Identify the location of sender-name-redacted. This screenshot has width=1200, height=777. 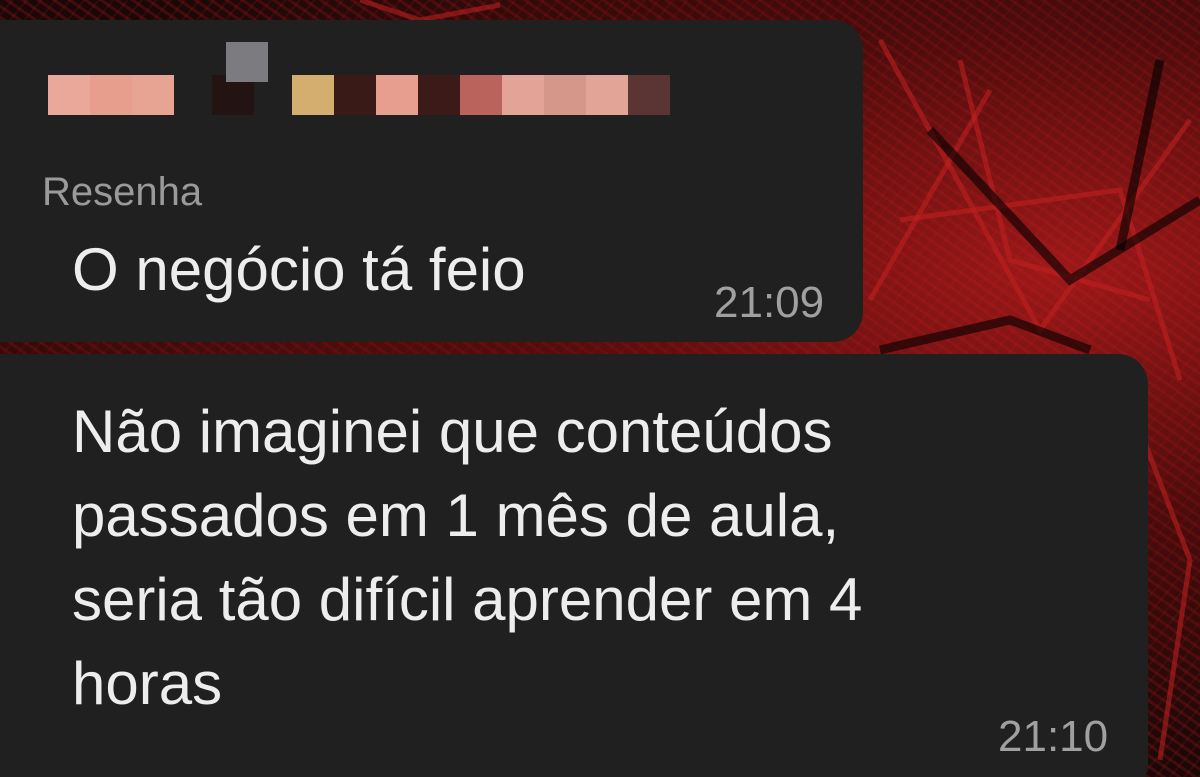
(335, 86).